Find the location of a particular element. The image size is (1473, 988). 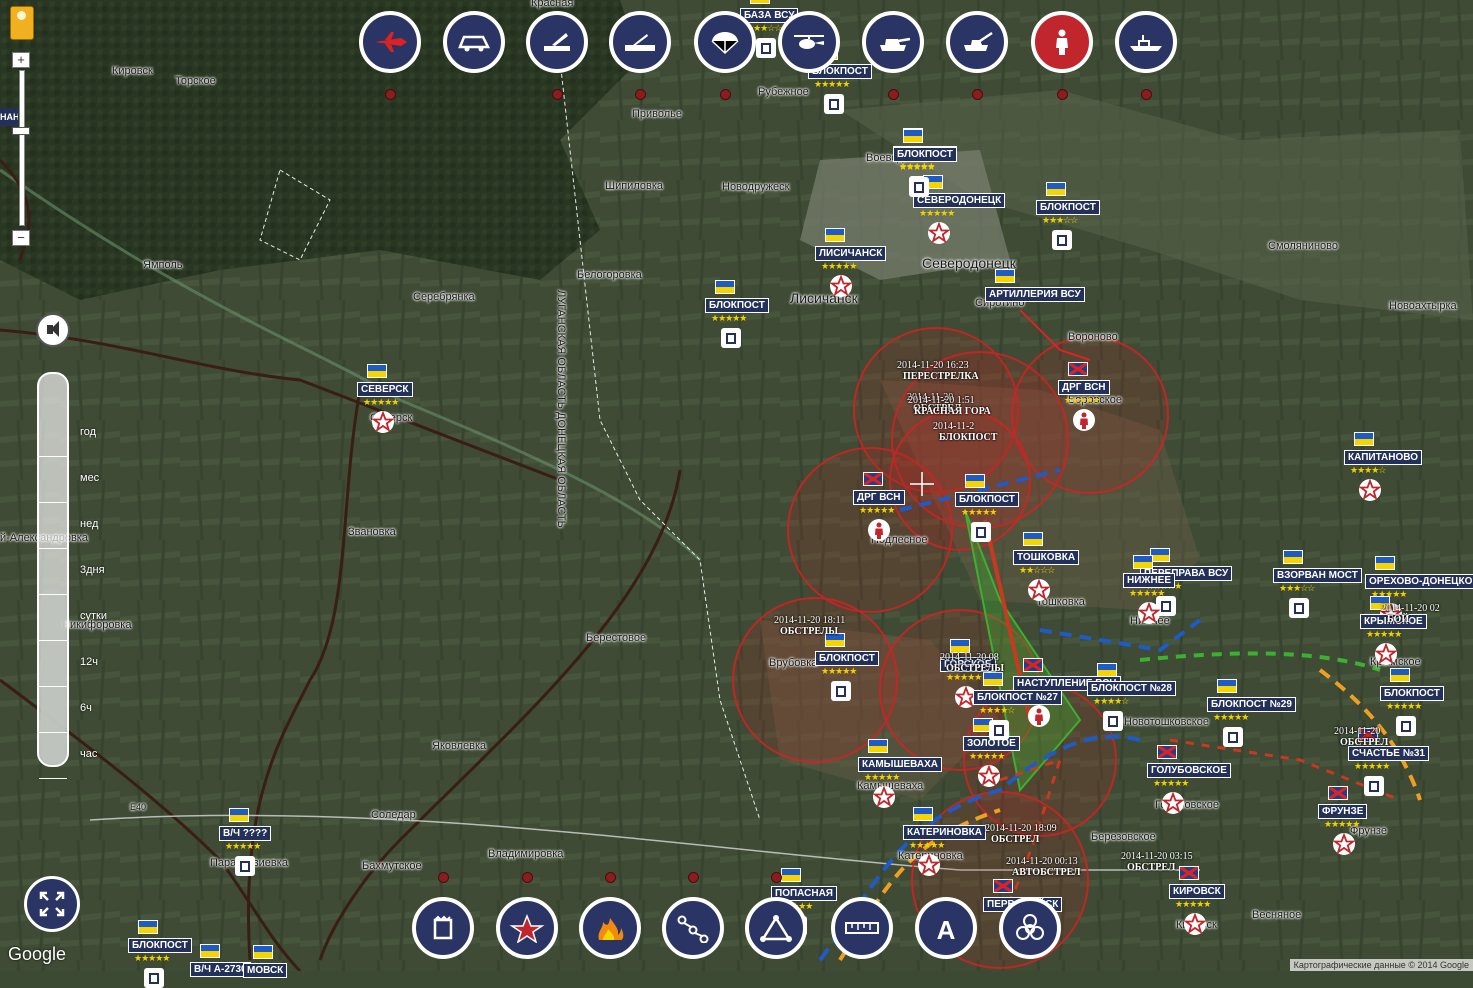

map-marker-label: СЧАСТЬЕ №31 is located at coordinates (1388, 753).